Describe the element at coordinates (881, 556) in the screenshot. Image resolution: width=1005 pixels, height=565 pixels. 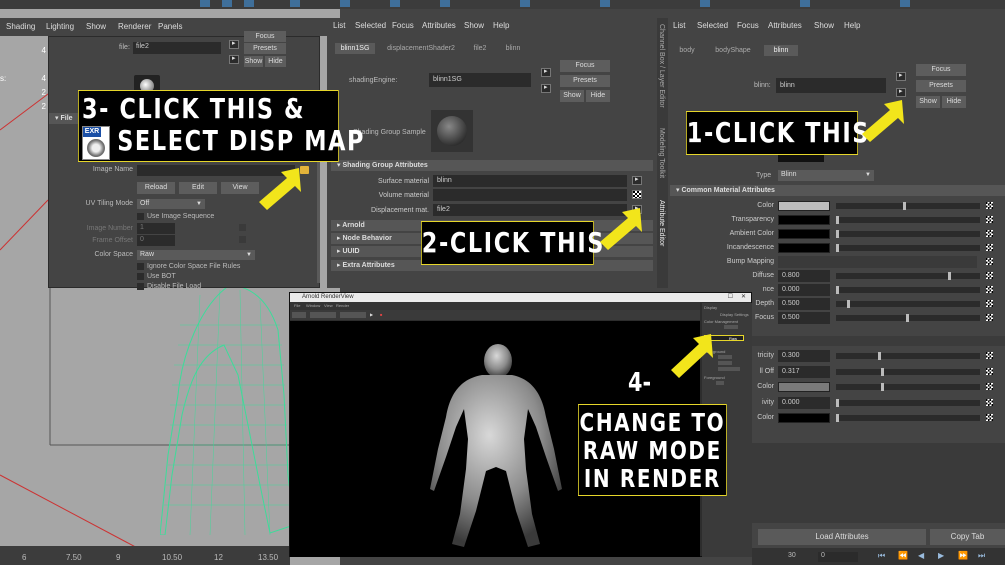
I see `go-start-icon: ⏮` at that location.